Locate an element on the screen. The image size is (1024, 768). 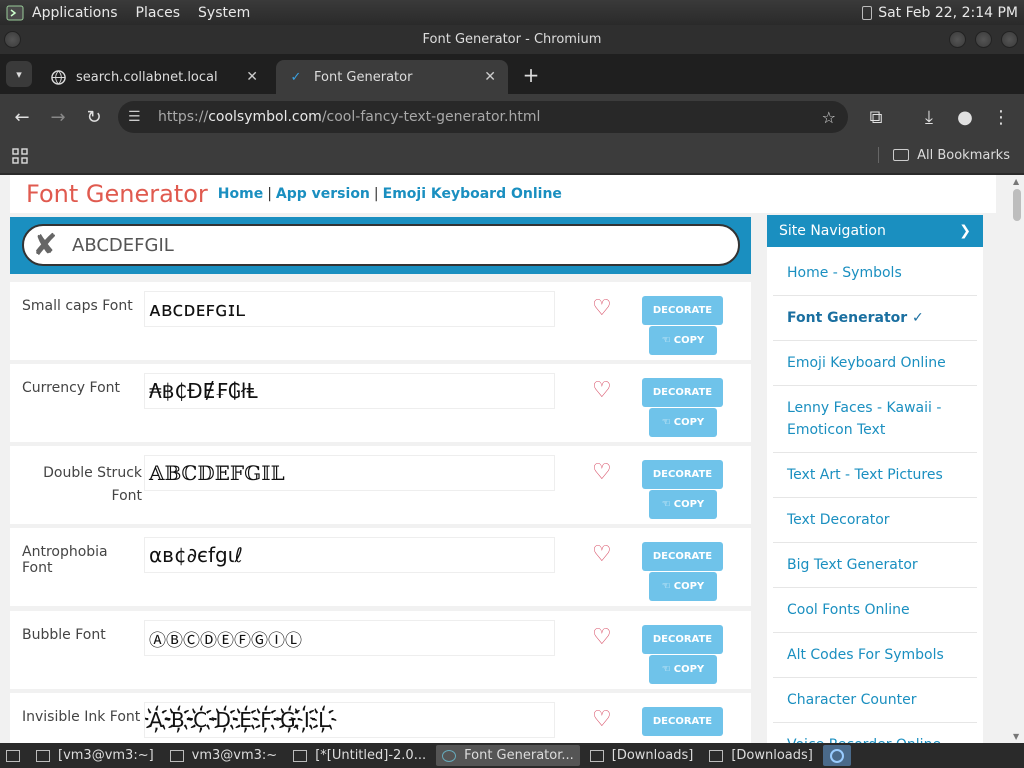
new-tab-button: + is located at coordinates (531, 75).